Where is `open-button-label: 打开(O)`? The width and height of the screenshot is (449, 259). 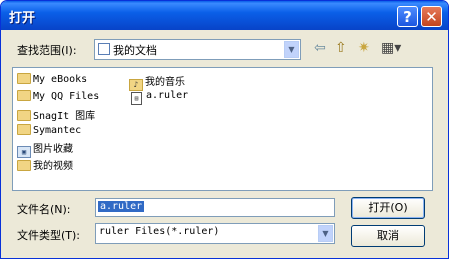 open-button-label: 打开(O) is located at coordinates (388, 207).